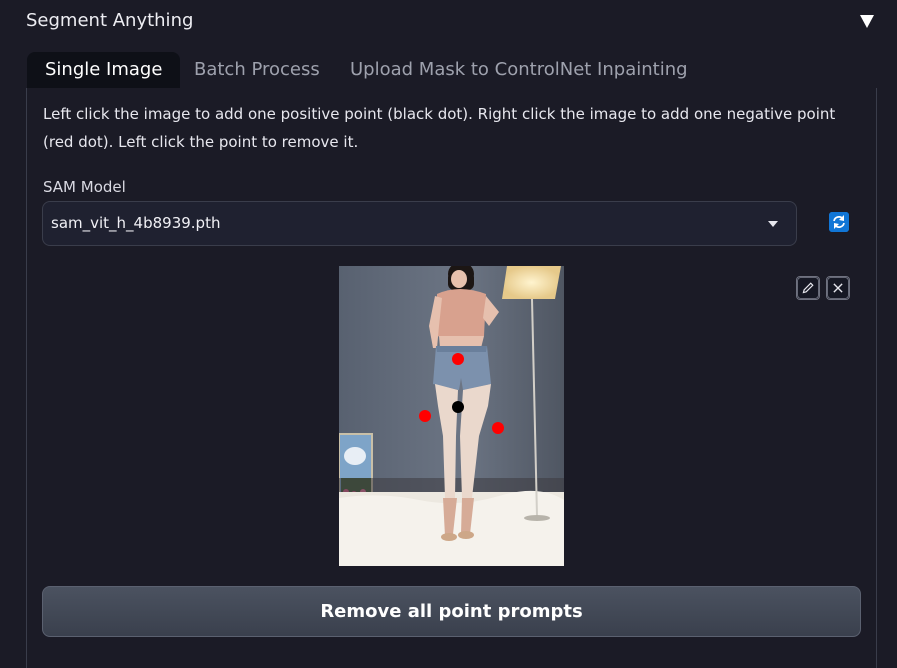  What do you see at coordinates (808, 288) in the screenshot?
I see `pencil-icon` at bounding box center [808, 288].